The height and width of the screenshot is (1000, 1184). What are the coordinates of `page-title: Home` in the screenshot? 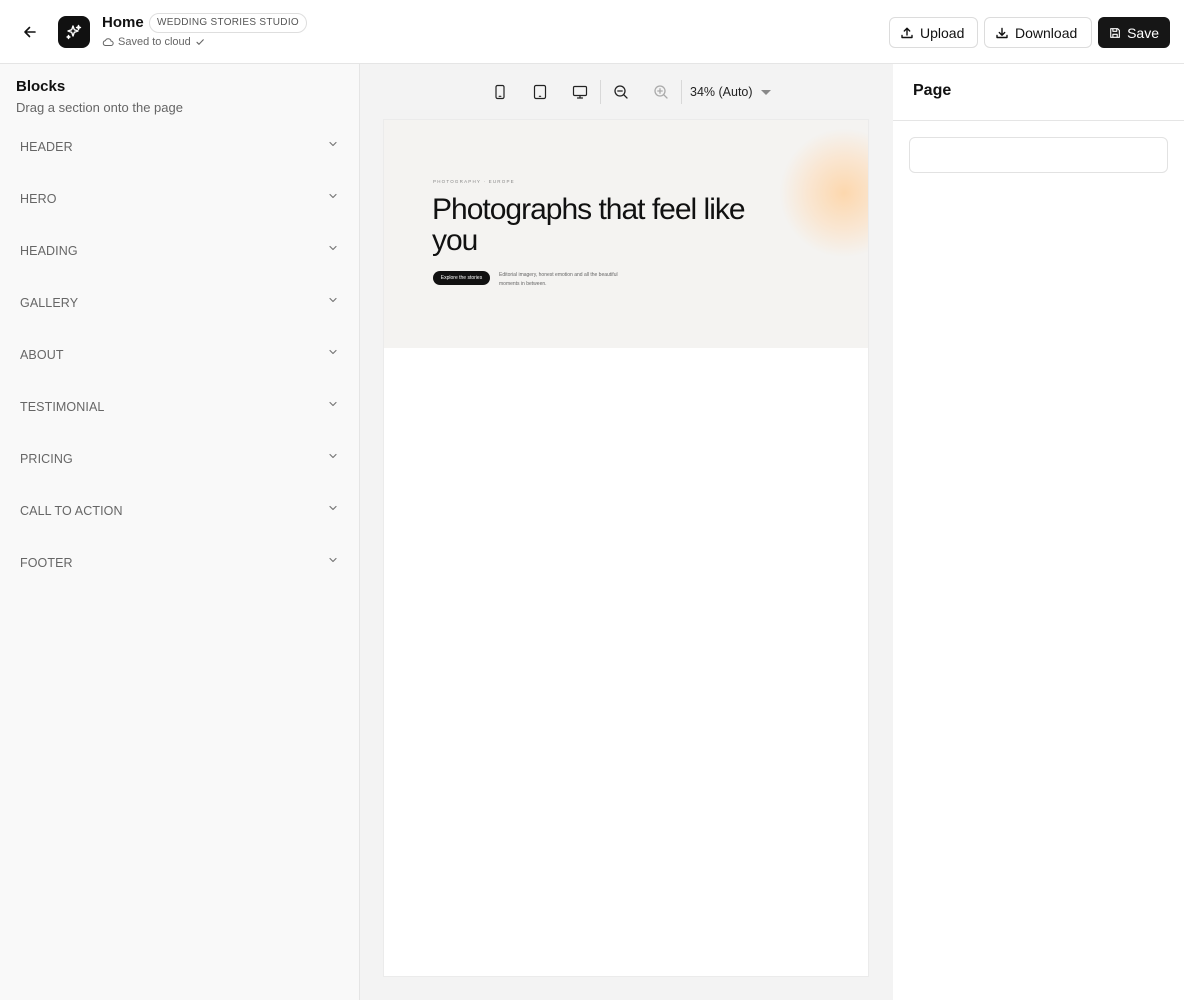 It's located at (123, 22).